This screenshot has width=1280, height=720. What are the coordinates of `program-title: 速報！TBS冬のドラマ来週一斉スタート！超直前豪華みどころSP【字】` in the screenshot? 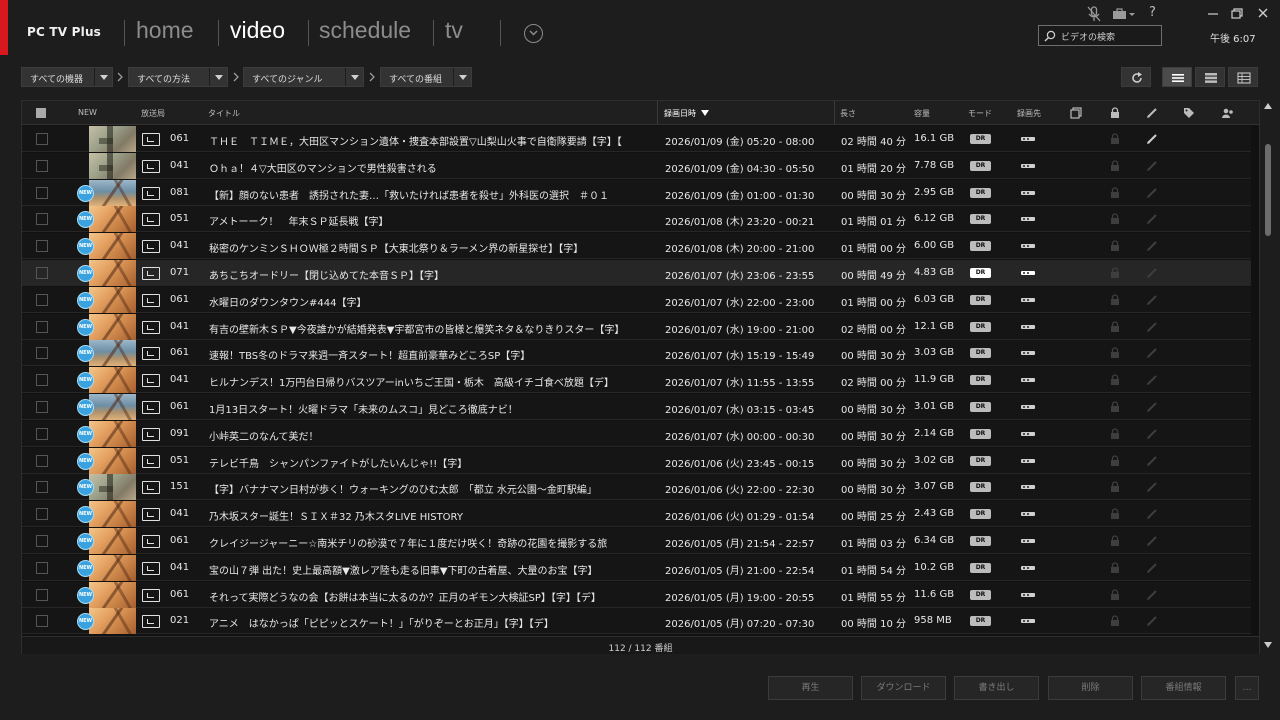 It's located at (431, 354).